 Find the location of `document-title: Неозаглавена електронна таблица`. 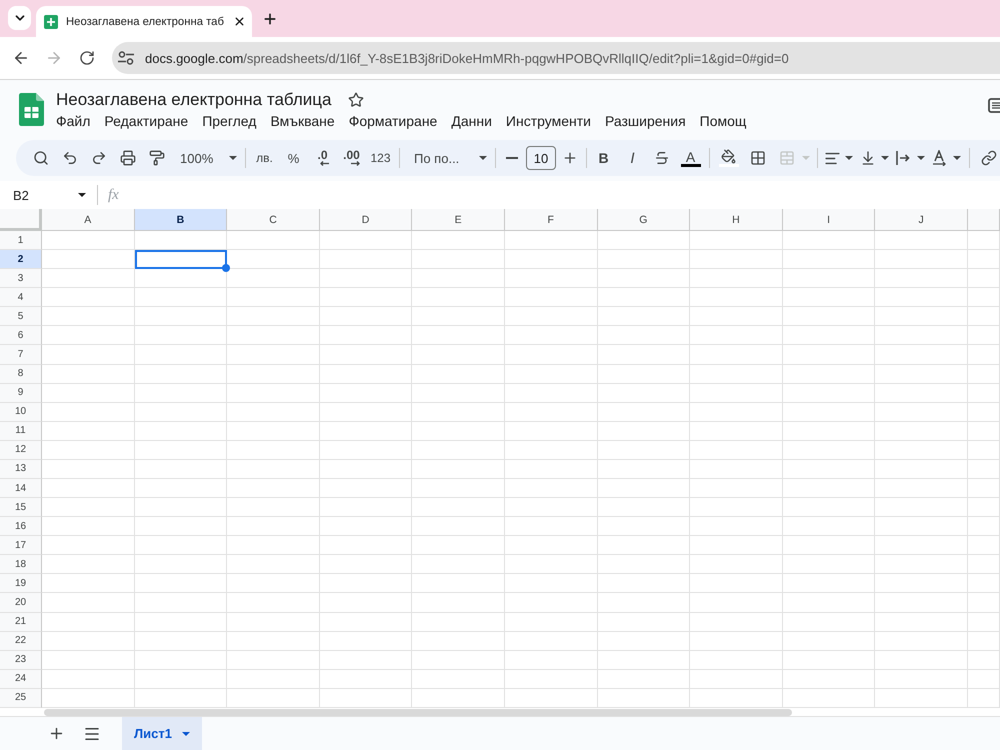

document-title: Неозаглавена електронна таблица is located at coordinates (194, 100).